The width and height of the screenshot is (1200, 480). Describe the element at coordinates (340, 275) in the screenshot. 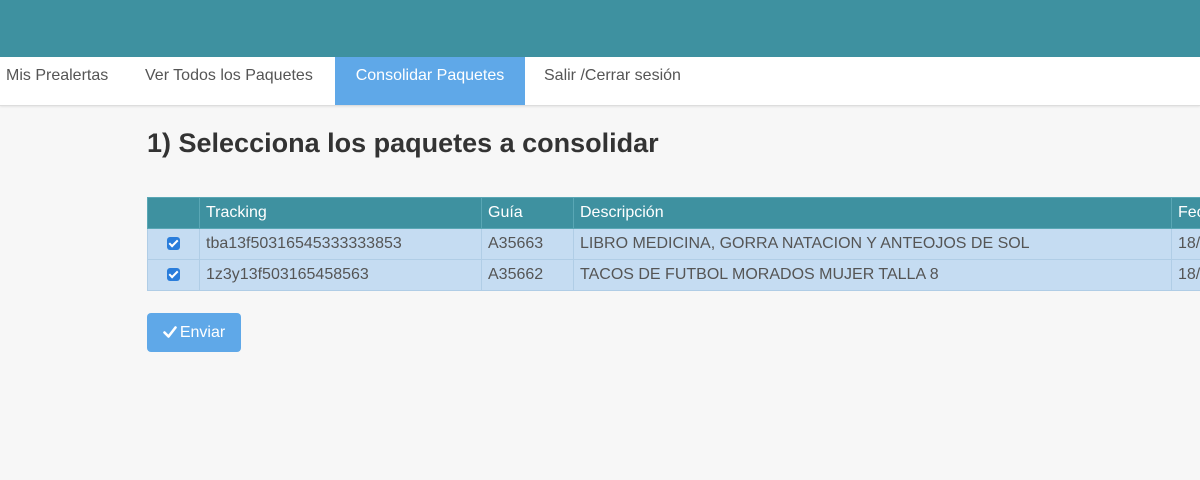

I see `tracking-cell: 1z3y13f503165458563` at that location.